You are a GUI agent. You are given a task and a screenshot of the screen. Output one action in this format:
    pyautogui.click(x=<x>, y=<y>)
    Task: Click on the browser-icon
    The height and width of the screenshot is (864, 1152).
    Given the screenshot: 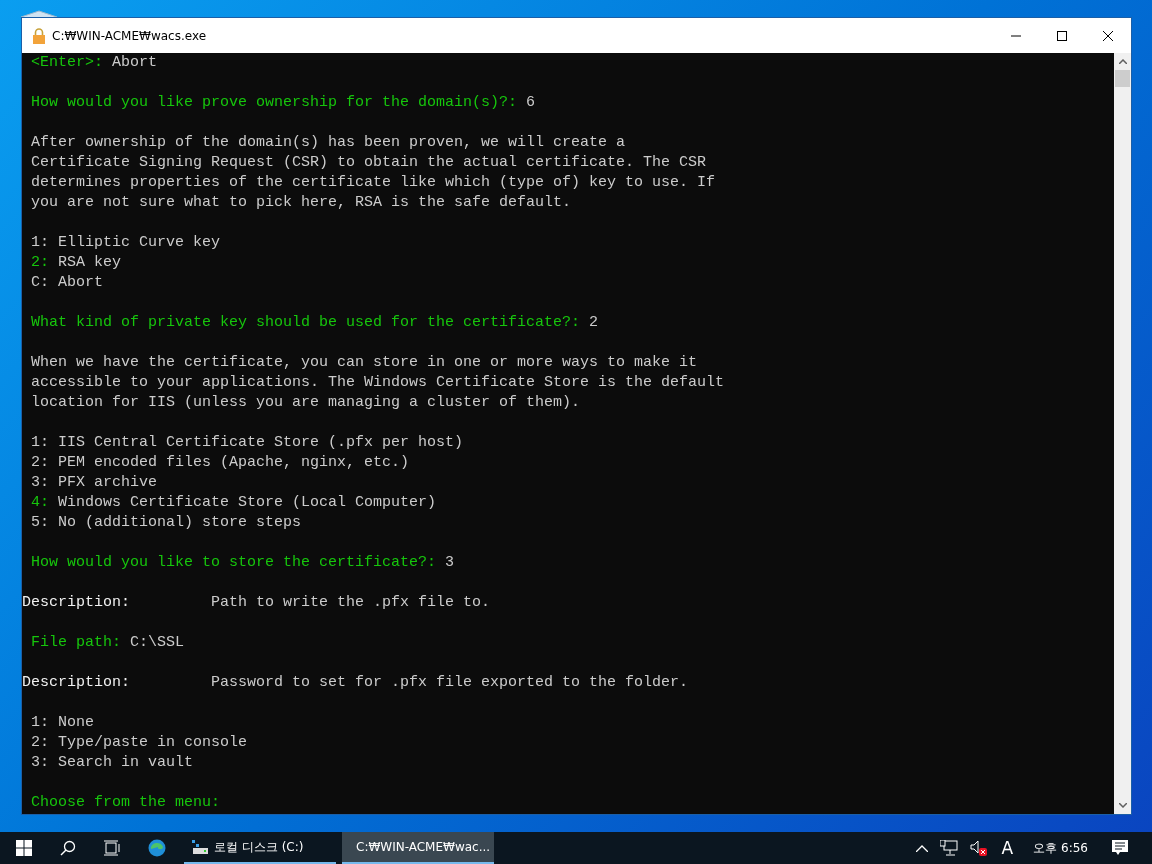 What is the action you would take?
    pyautogui.click(x=157, y=848)
    